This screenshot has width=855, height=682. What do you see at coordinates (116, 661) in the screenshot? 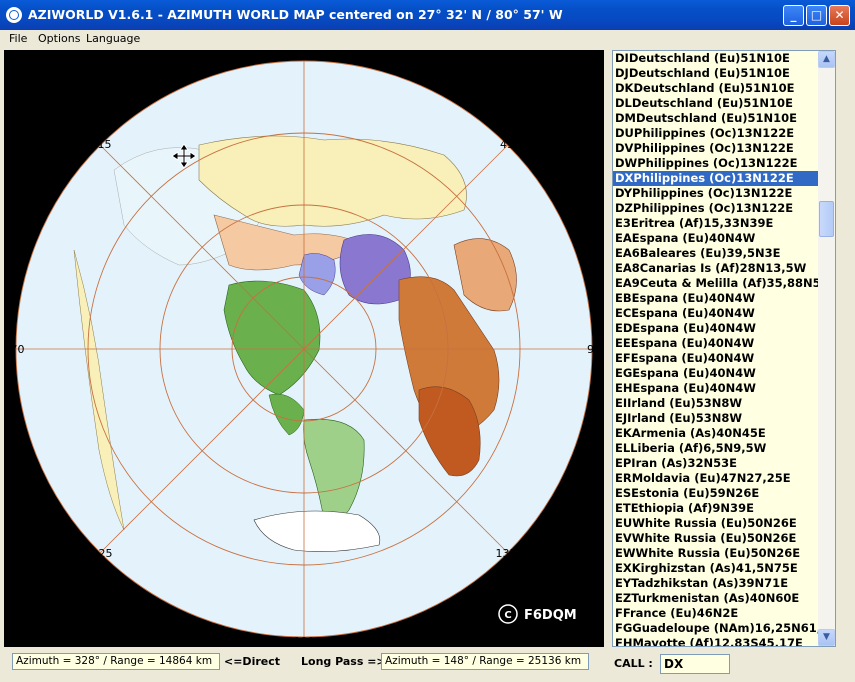
I see `direct-path-field: Azimuth = 328° / Range = 14864 km` at bounding box center [116, 661].